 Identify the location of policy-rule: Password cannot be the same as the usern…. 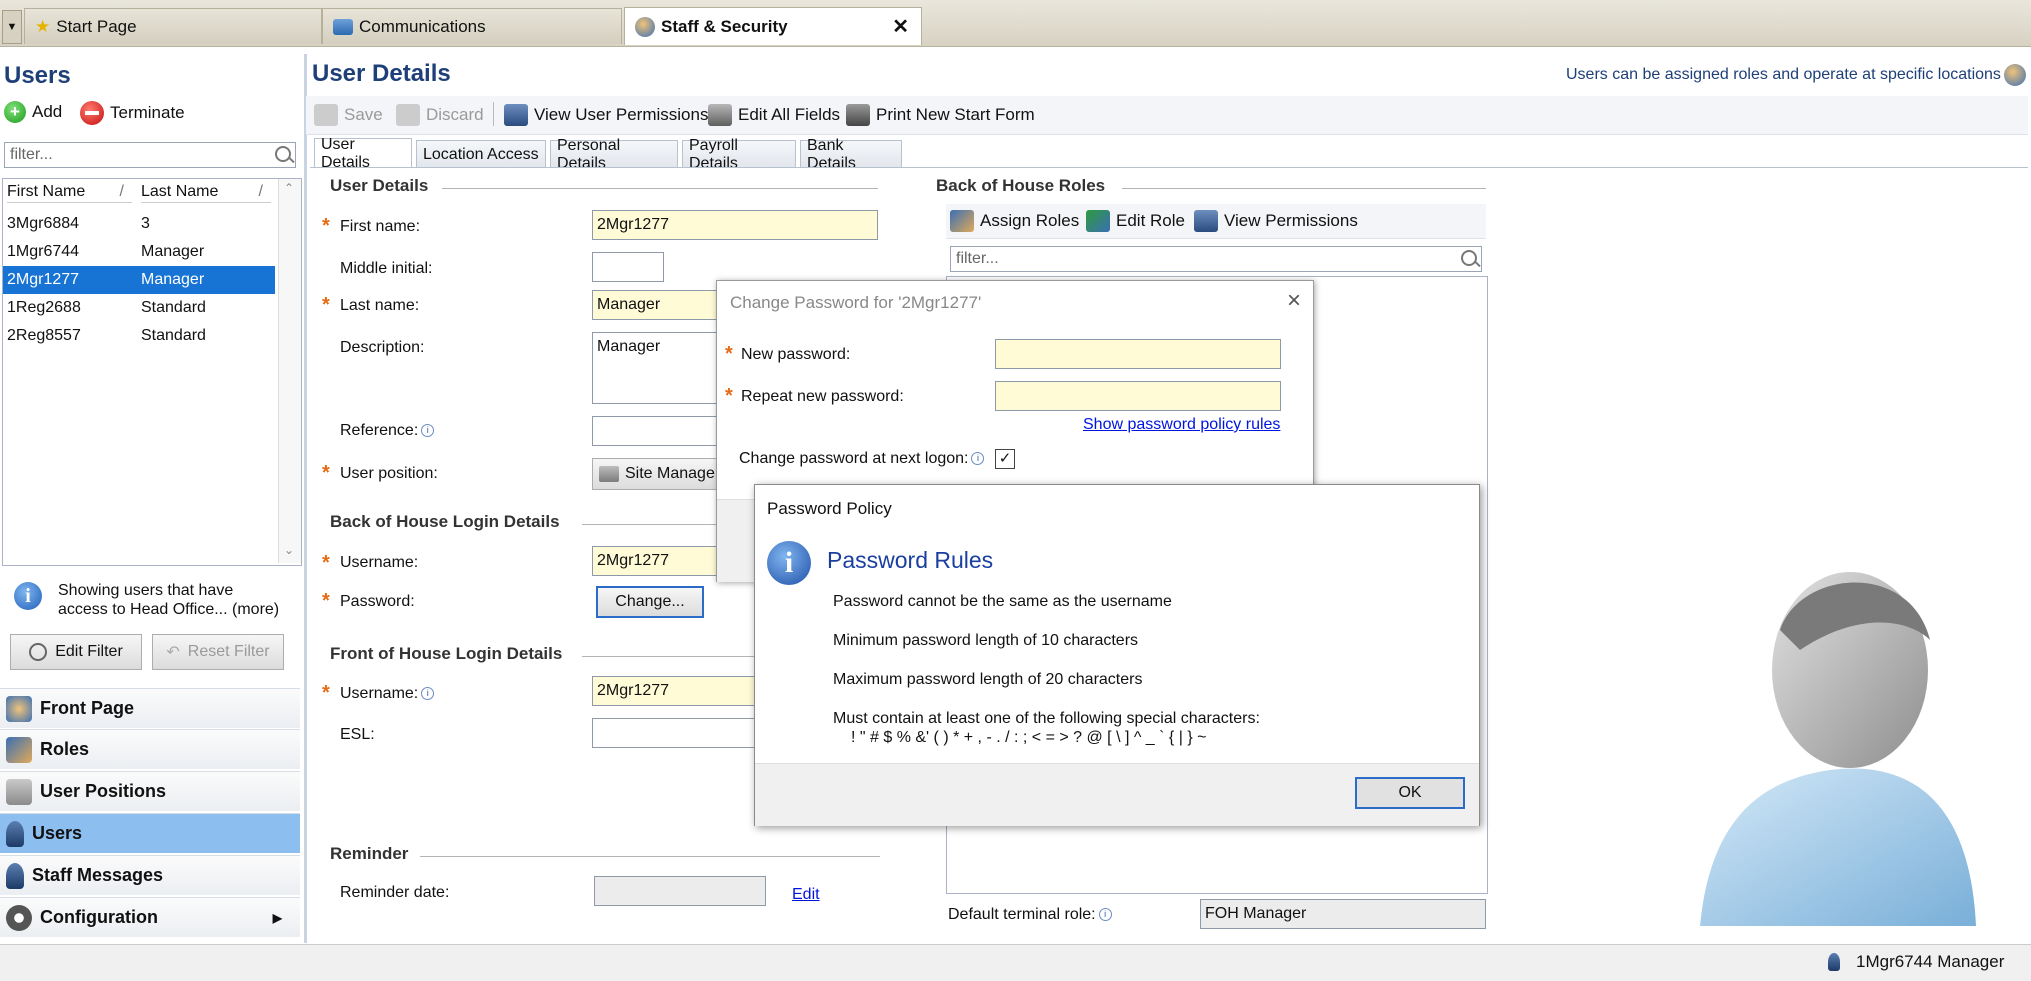
(1002, 601).